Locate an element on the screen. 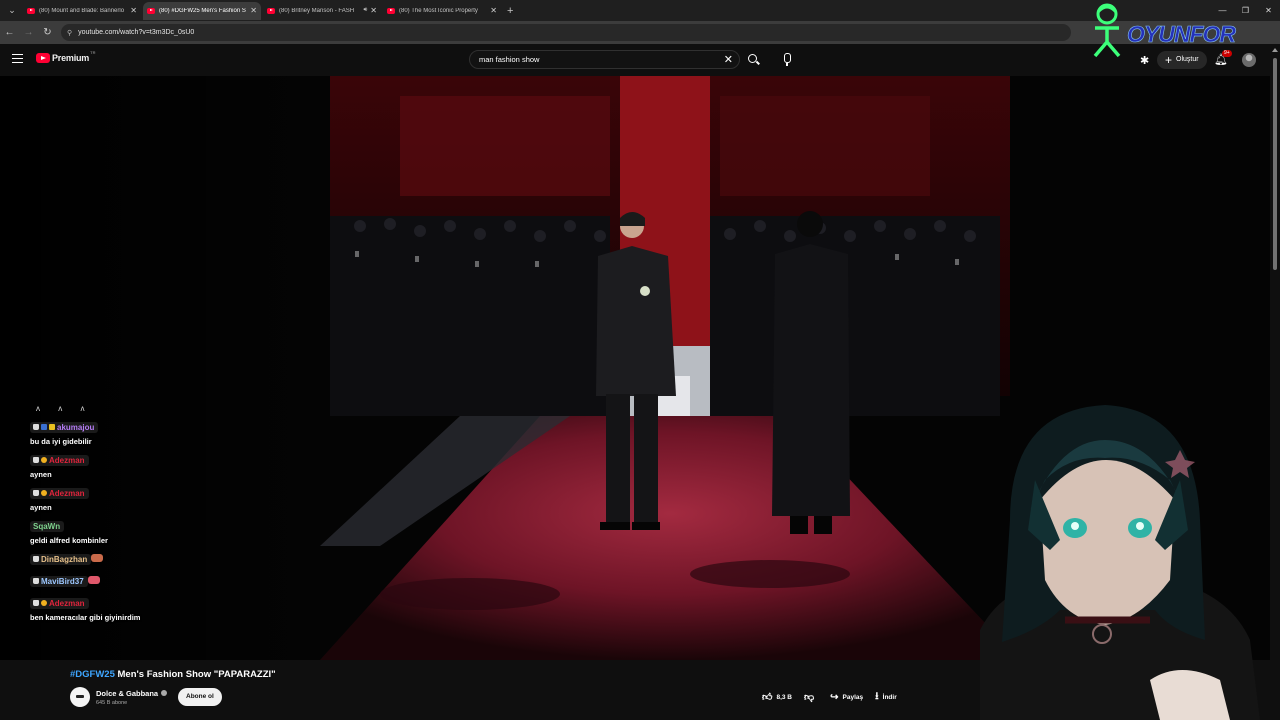 This screenshot has height=720, width=1280. chat-username: DinBagzhan is located at coordinates (64, 559).